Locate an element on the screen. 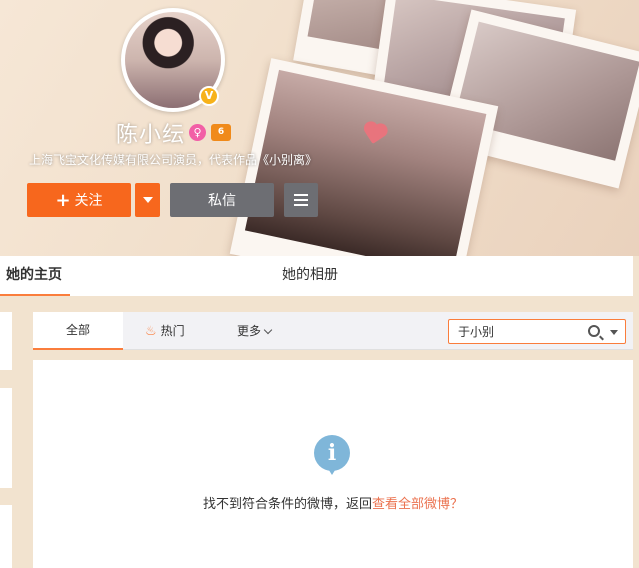  tab-home: 她的主页 is located at coordinates (35, 276).